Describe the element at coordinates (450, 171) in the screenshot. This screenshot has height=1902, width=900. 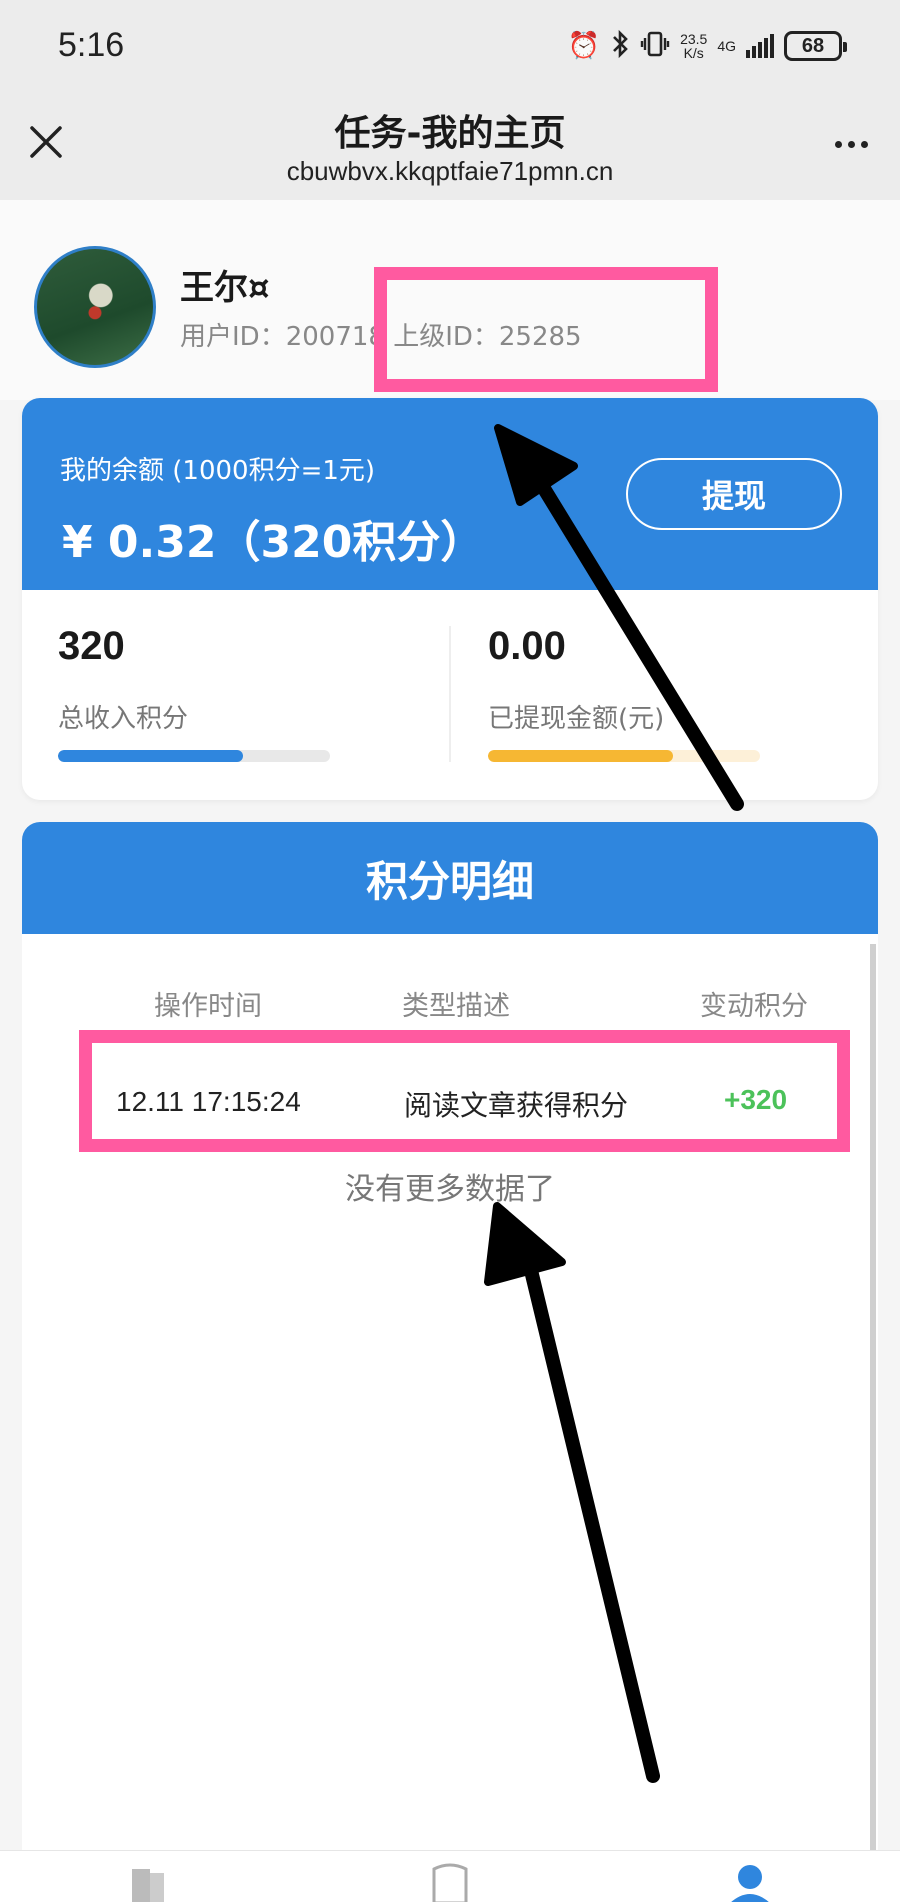
I see `page-url: cbuwbvx.kkqptfaie71pmn.cn` at that location.